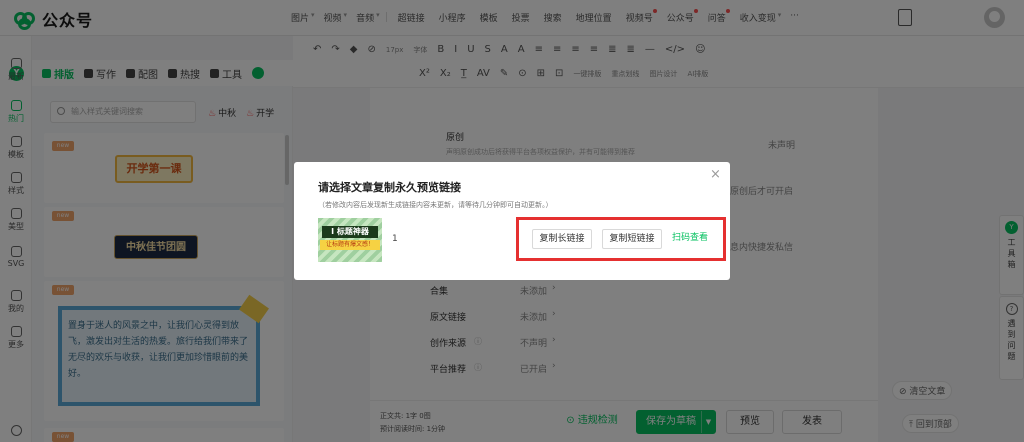 Image resolution: width=1024 pixels, height=442 pixels. I want to click on article-index: 1, so click(395, 239).